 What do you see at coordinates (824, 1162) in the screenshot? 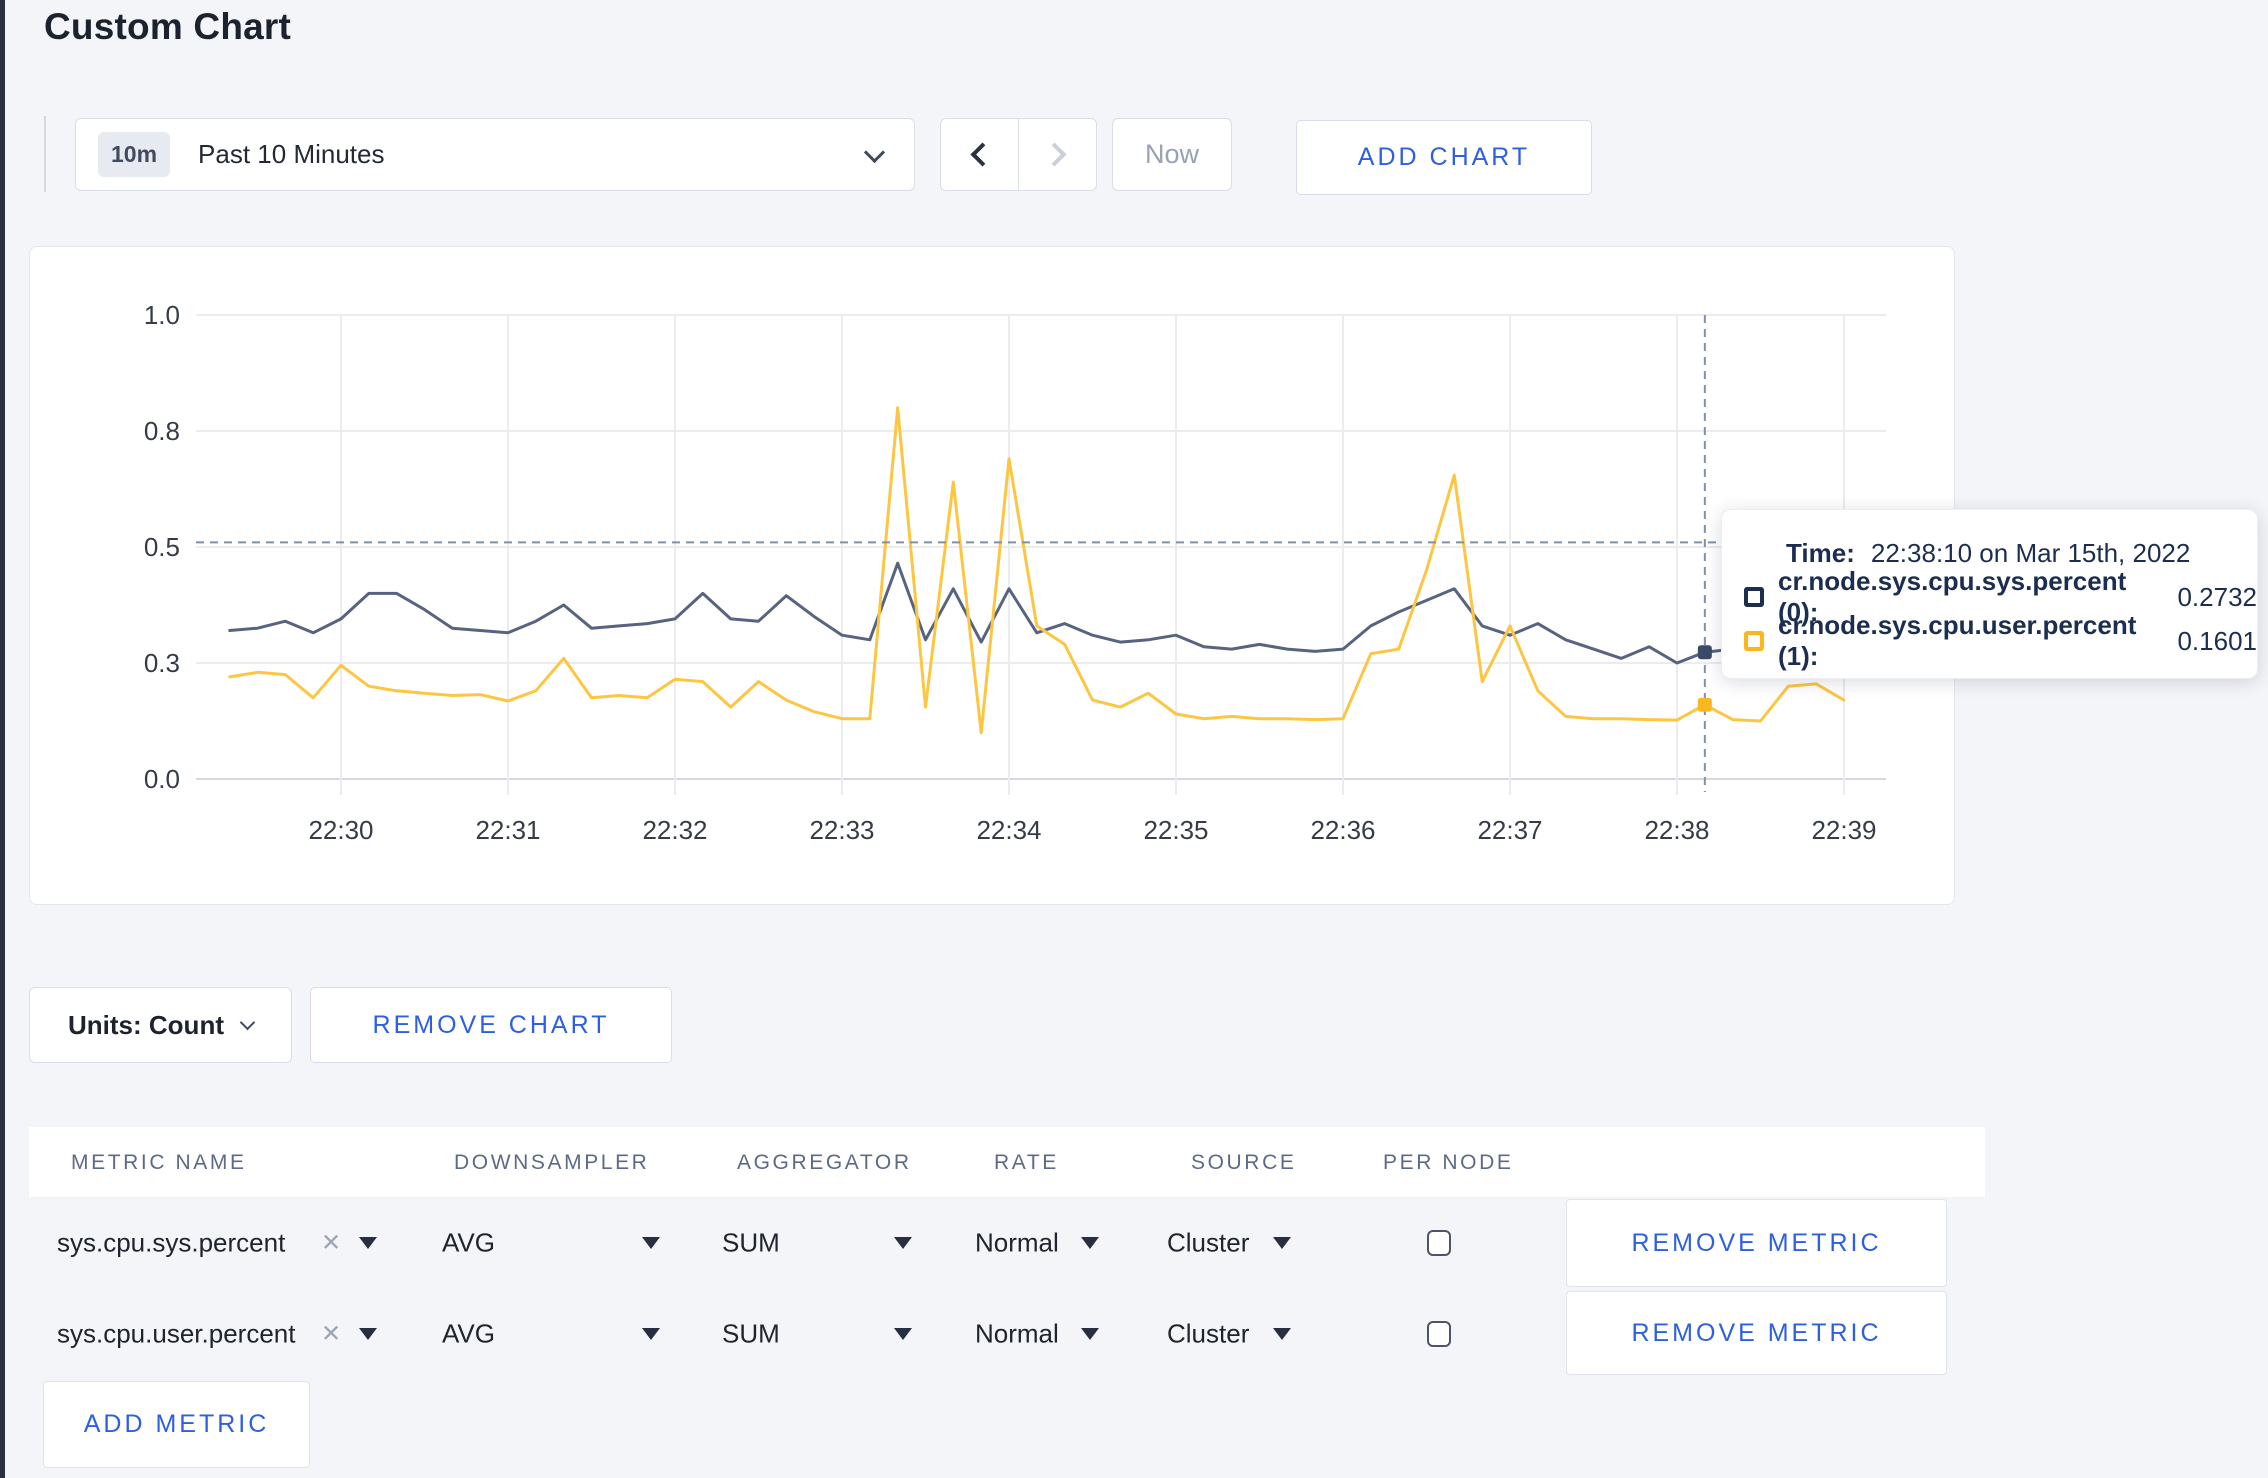
I see `col-header-aggregator: AGGREGATOR` at bounding box center [824, 1162].